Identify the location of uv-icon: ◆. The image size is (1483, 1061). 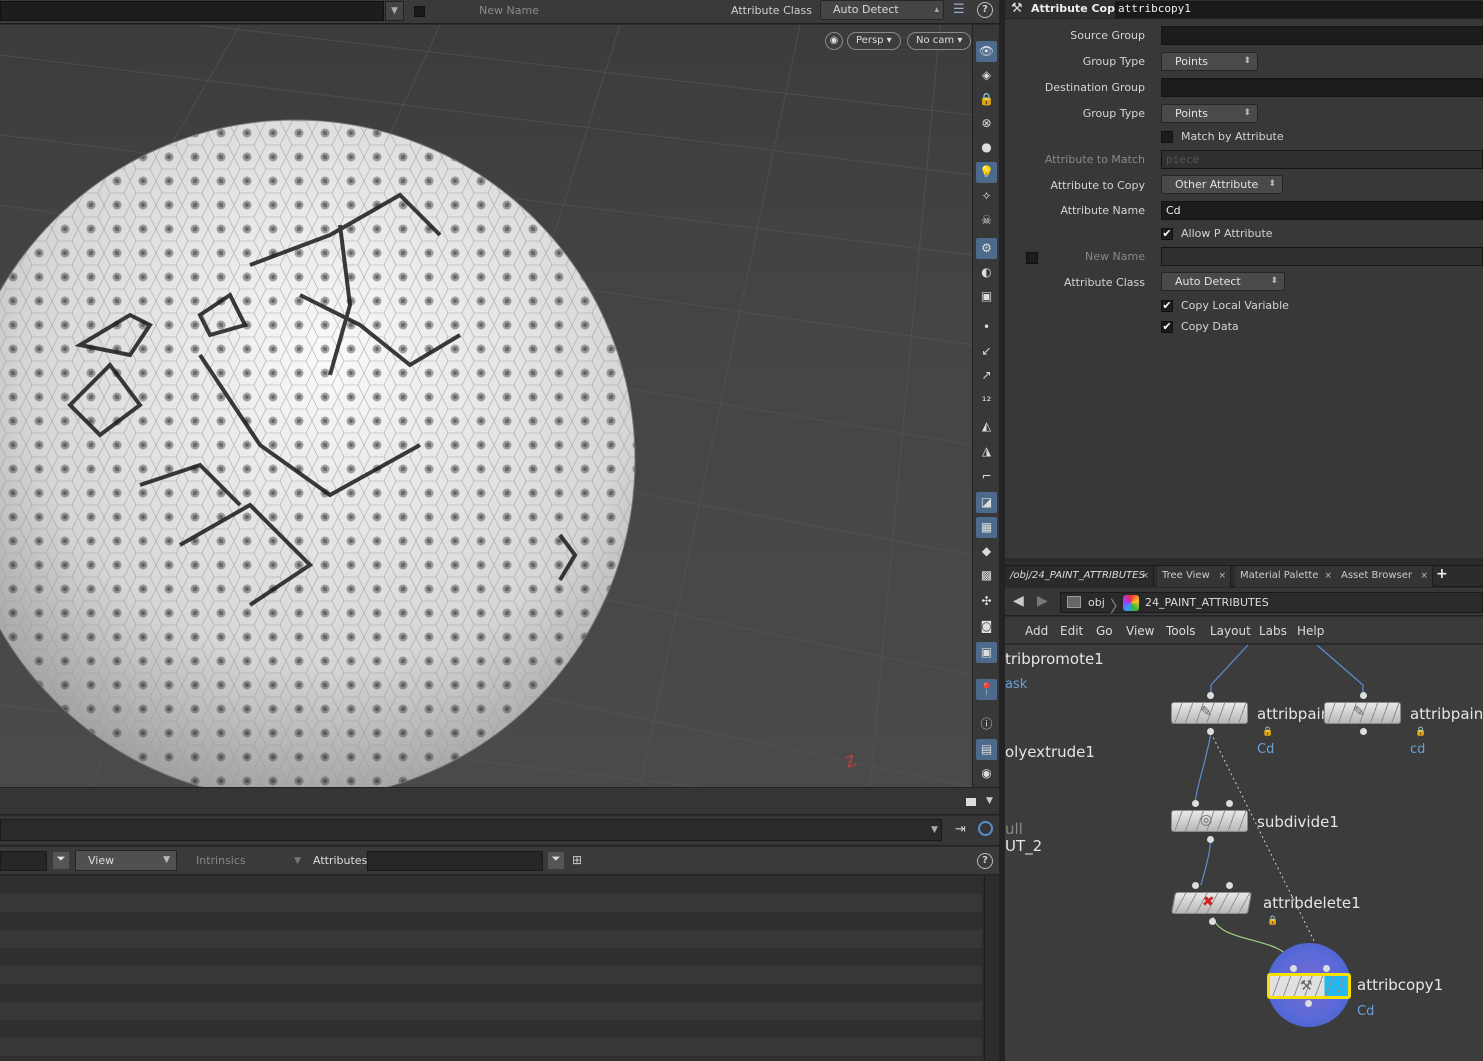
(986, 551).